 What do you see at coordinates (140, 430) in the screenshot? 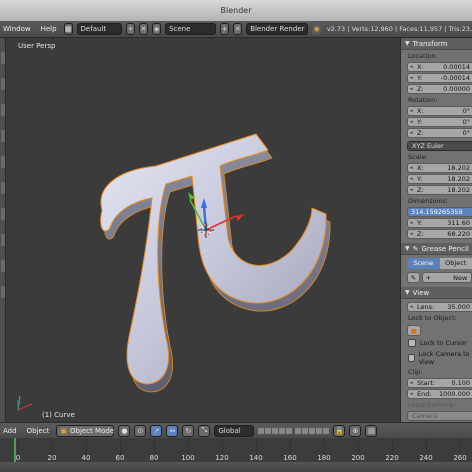
I see `pivot-point-icon: ⊙` at bounding box center [140, 430].